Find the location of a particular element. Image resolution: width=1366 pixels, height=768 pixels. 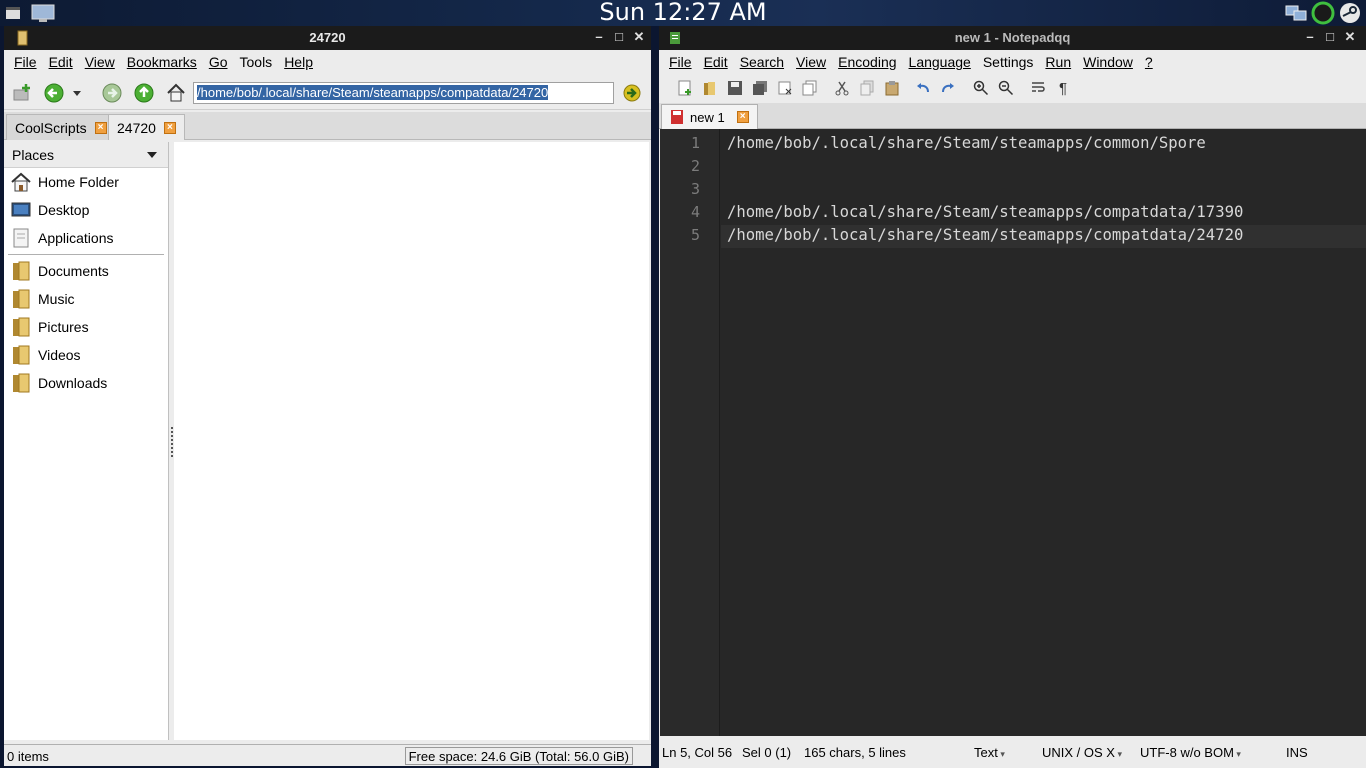

sidebar-item-home: Home Folder is located at coordinates (86, 182).